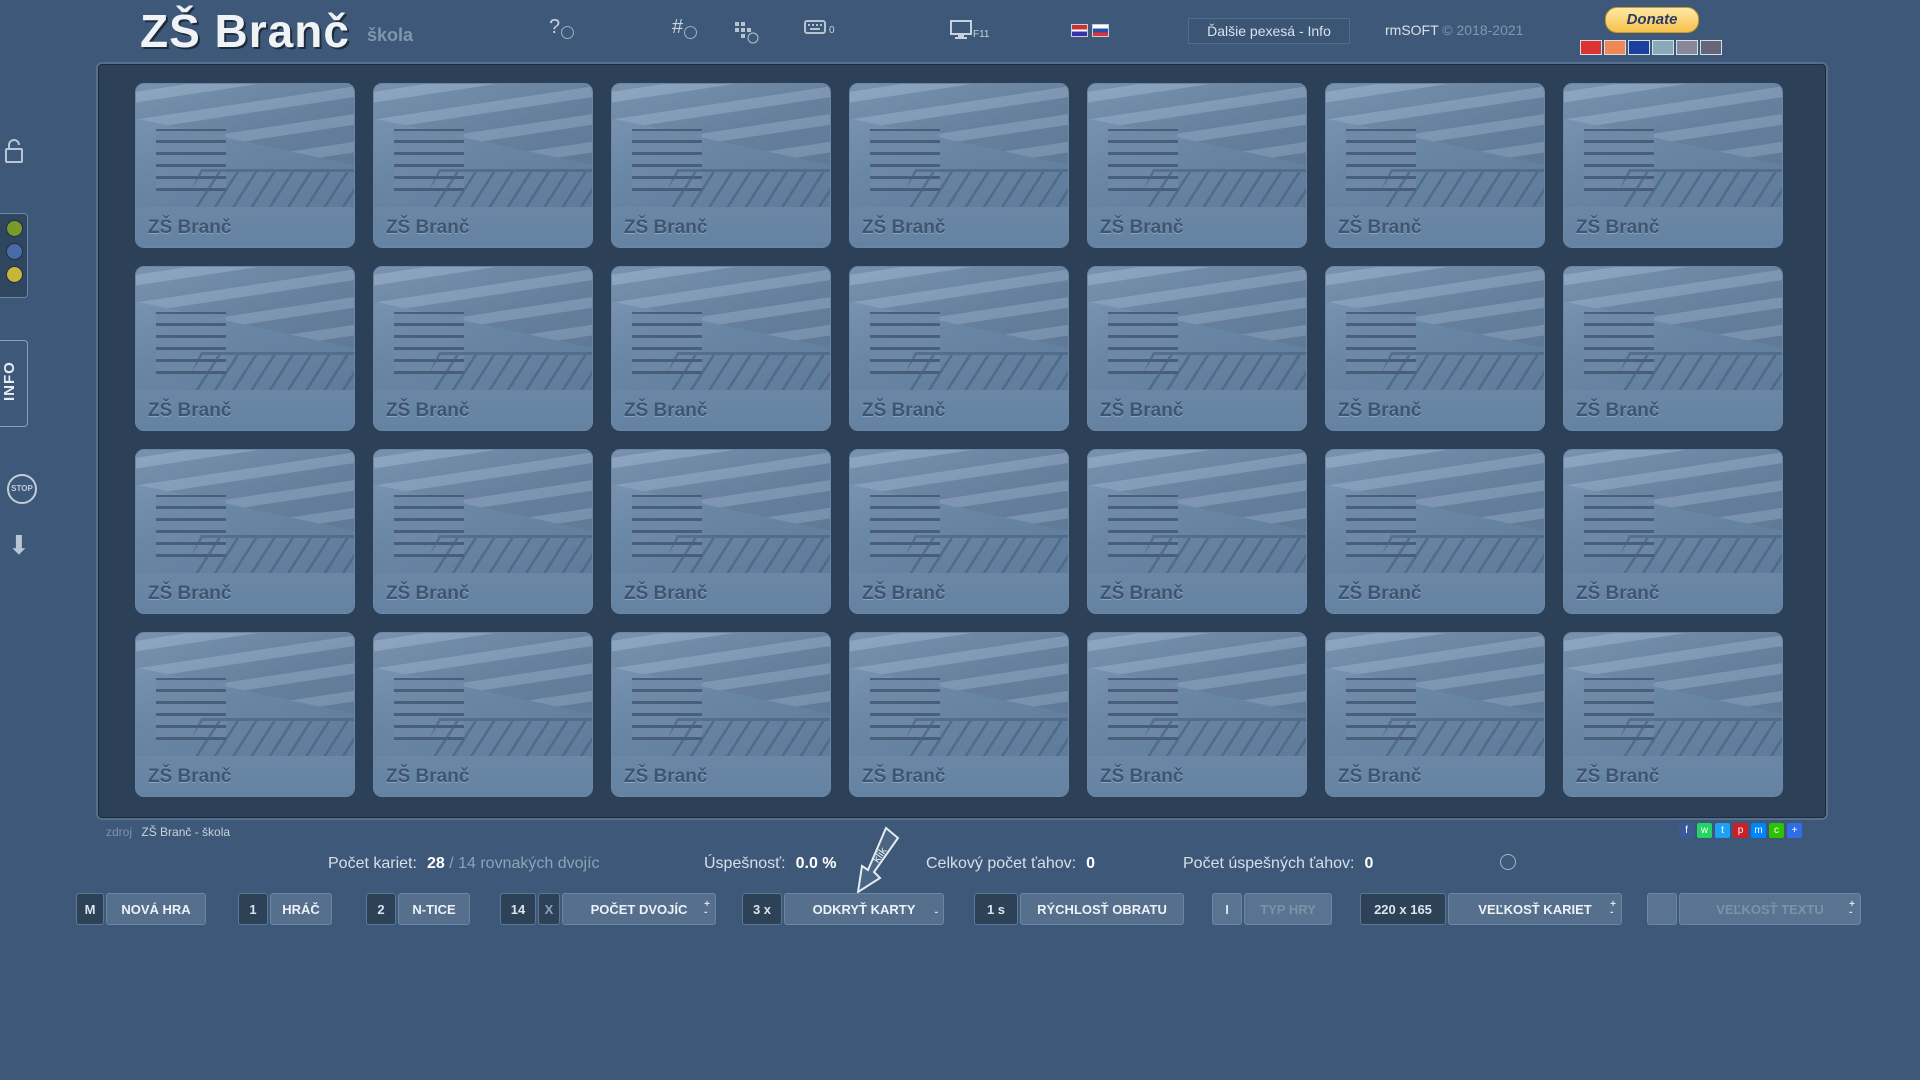 The width and height of the screenshot is (1920, 1080). Describe the element at coordinates (518, 909) in the screenshot. I see `pairs-key: 14` at that location.